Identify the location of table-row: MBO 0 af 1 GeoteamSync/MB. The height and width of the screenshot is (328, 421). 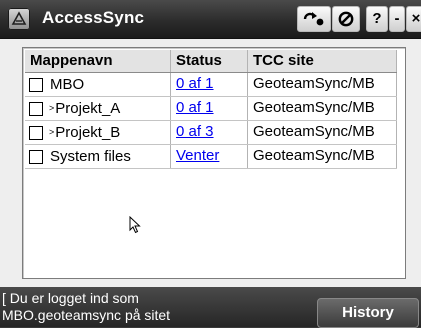
(211, 85).